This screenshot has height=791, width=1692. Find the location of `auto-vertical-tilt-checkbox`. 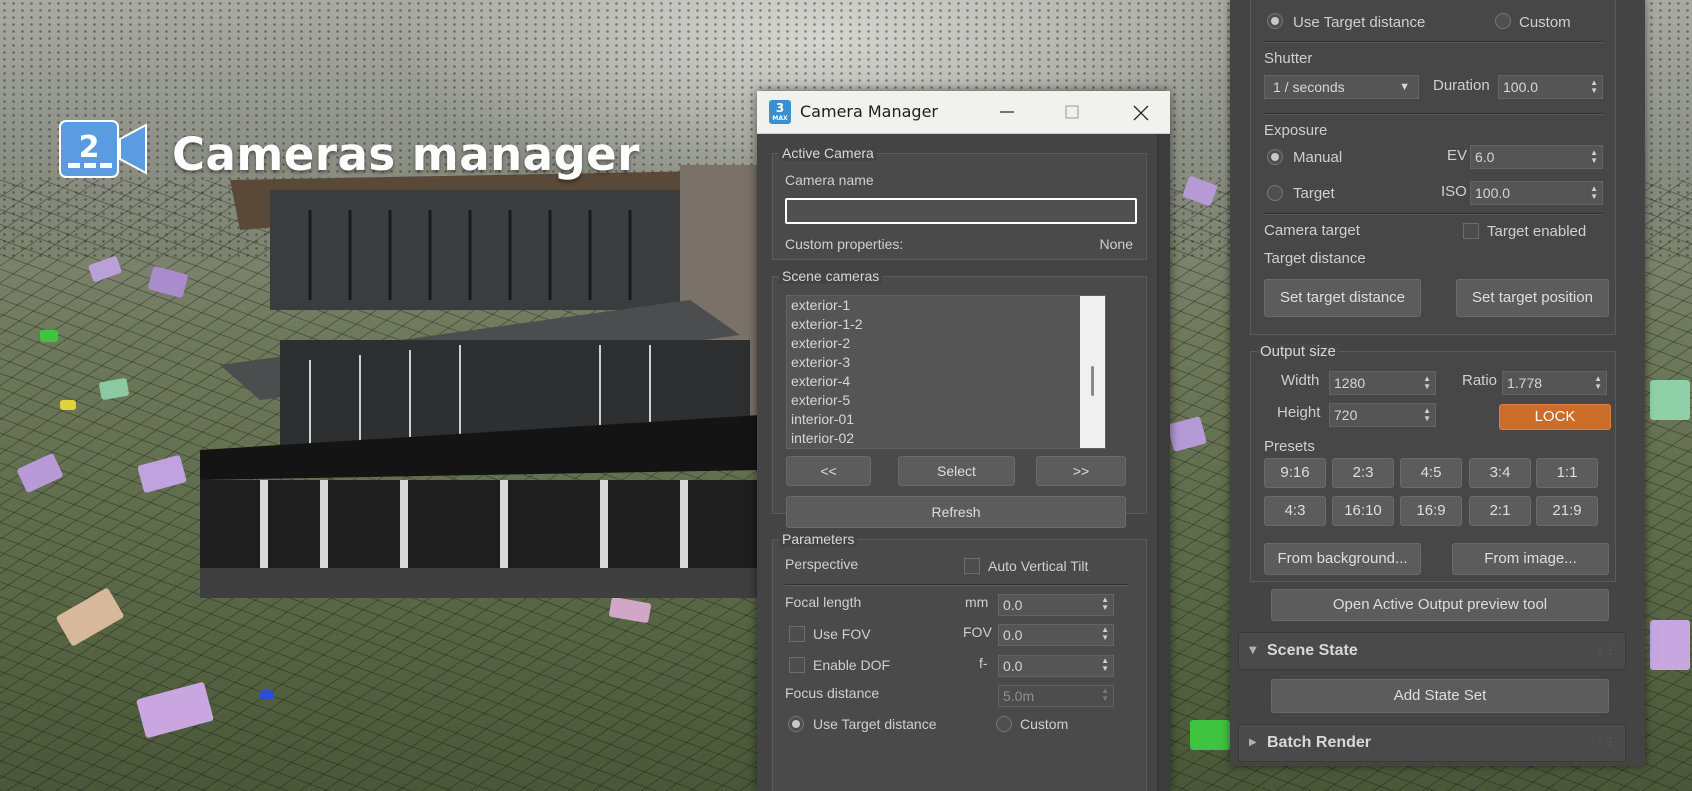

auto-vertical-tilt-checkbox is located at coordinates (972, 566).